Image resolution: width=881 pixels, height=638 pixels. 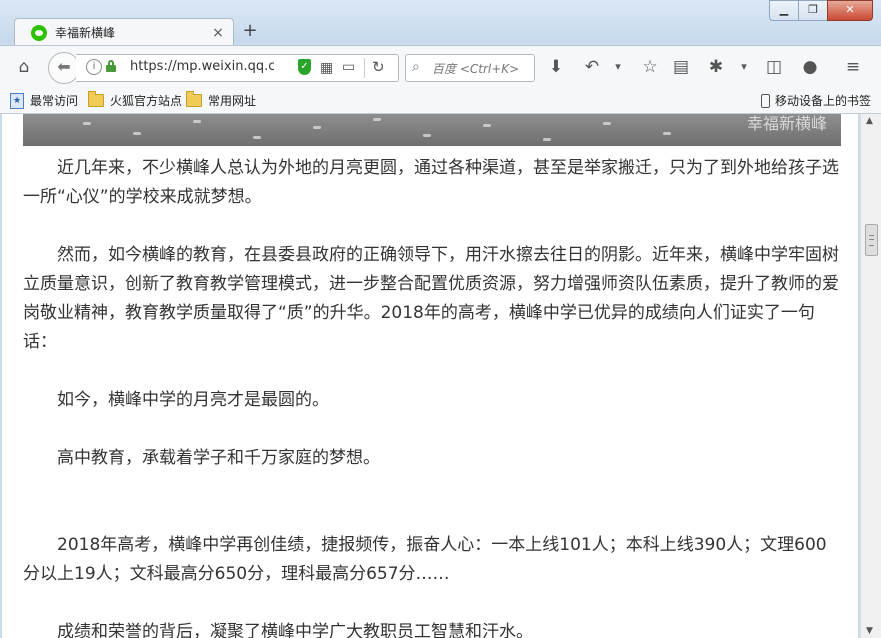 What do you see at coordinates (416, 67) in the screenshot?
I see `search-icon: ⌕` at bounding box center [416, 67].